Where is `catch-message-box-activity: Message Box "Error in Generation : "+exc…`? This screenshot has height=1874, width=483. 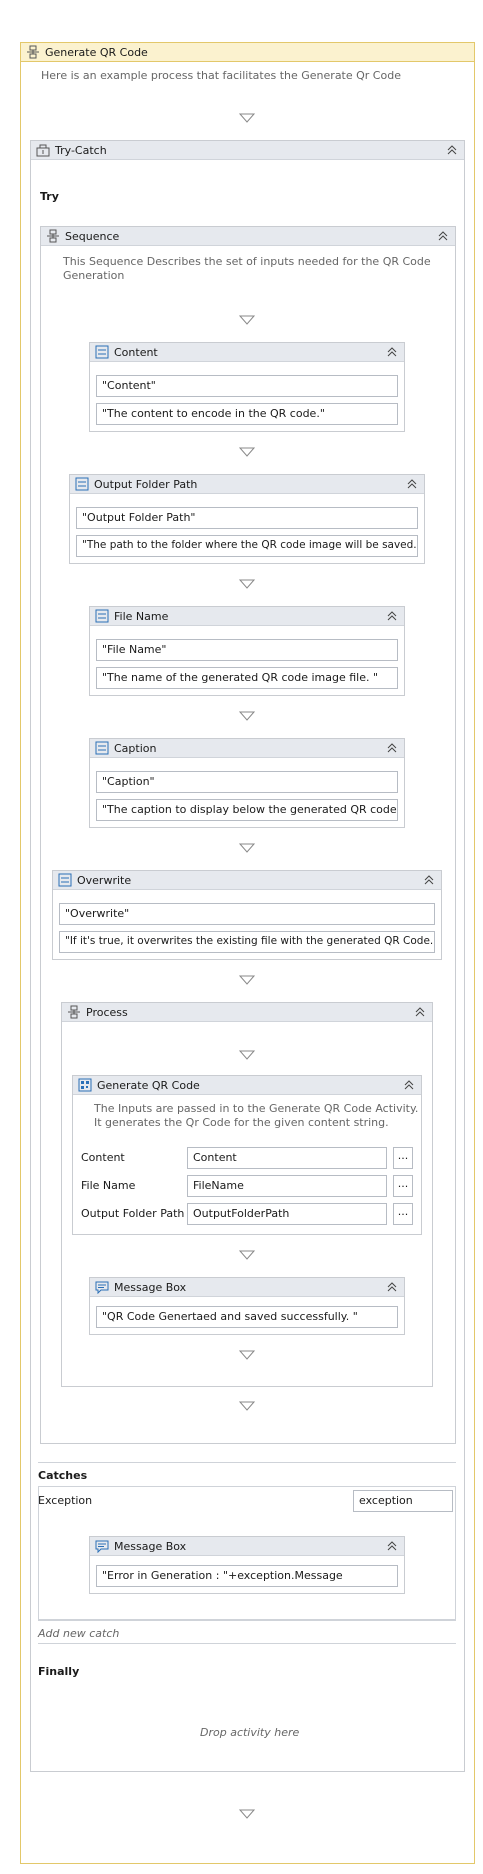 catch-message-box-activity: Message Box "Error in Generation : "+exc… is located at coordinates (247, 1565).